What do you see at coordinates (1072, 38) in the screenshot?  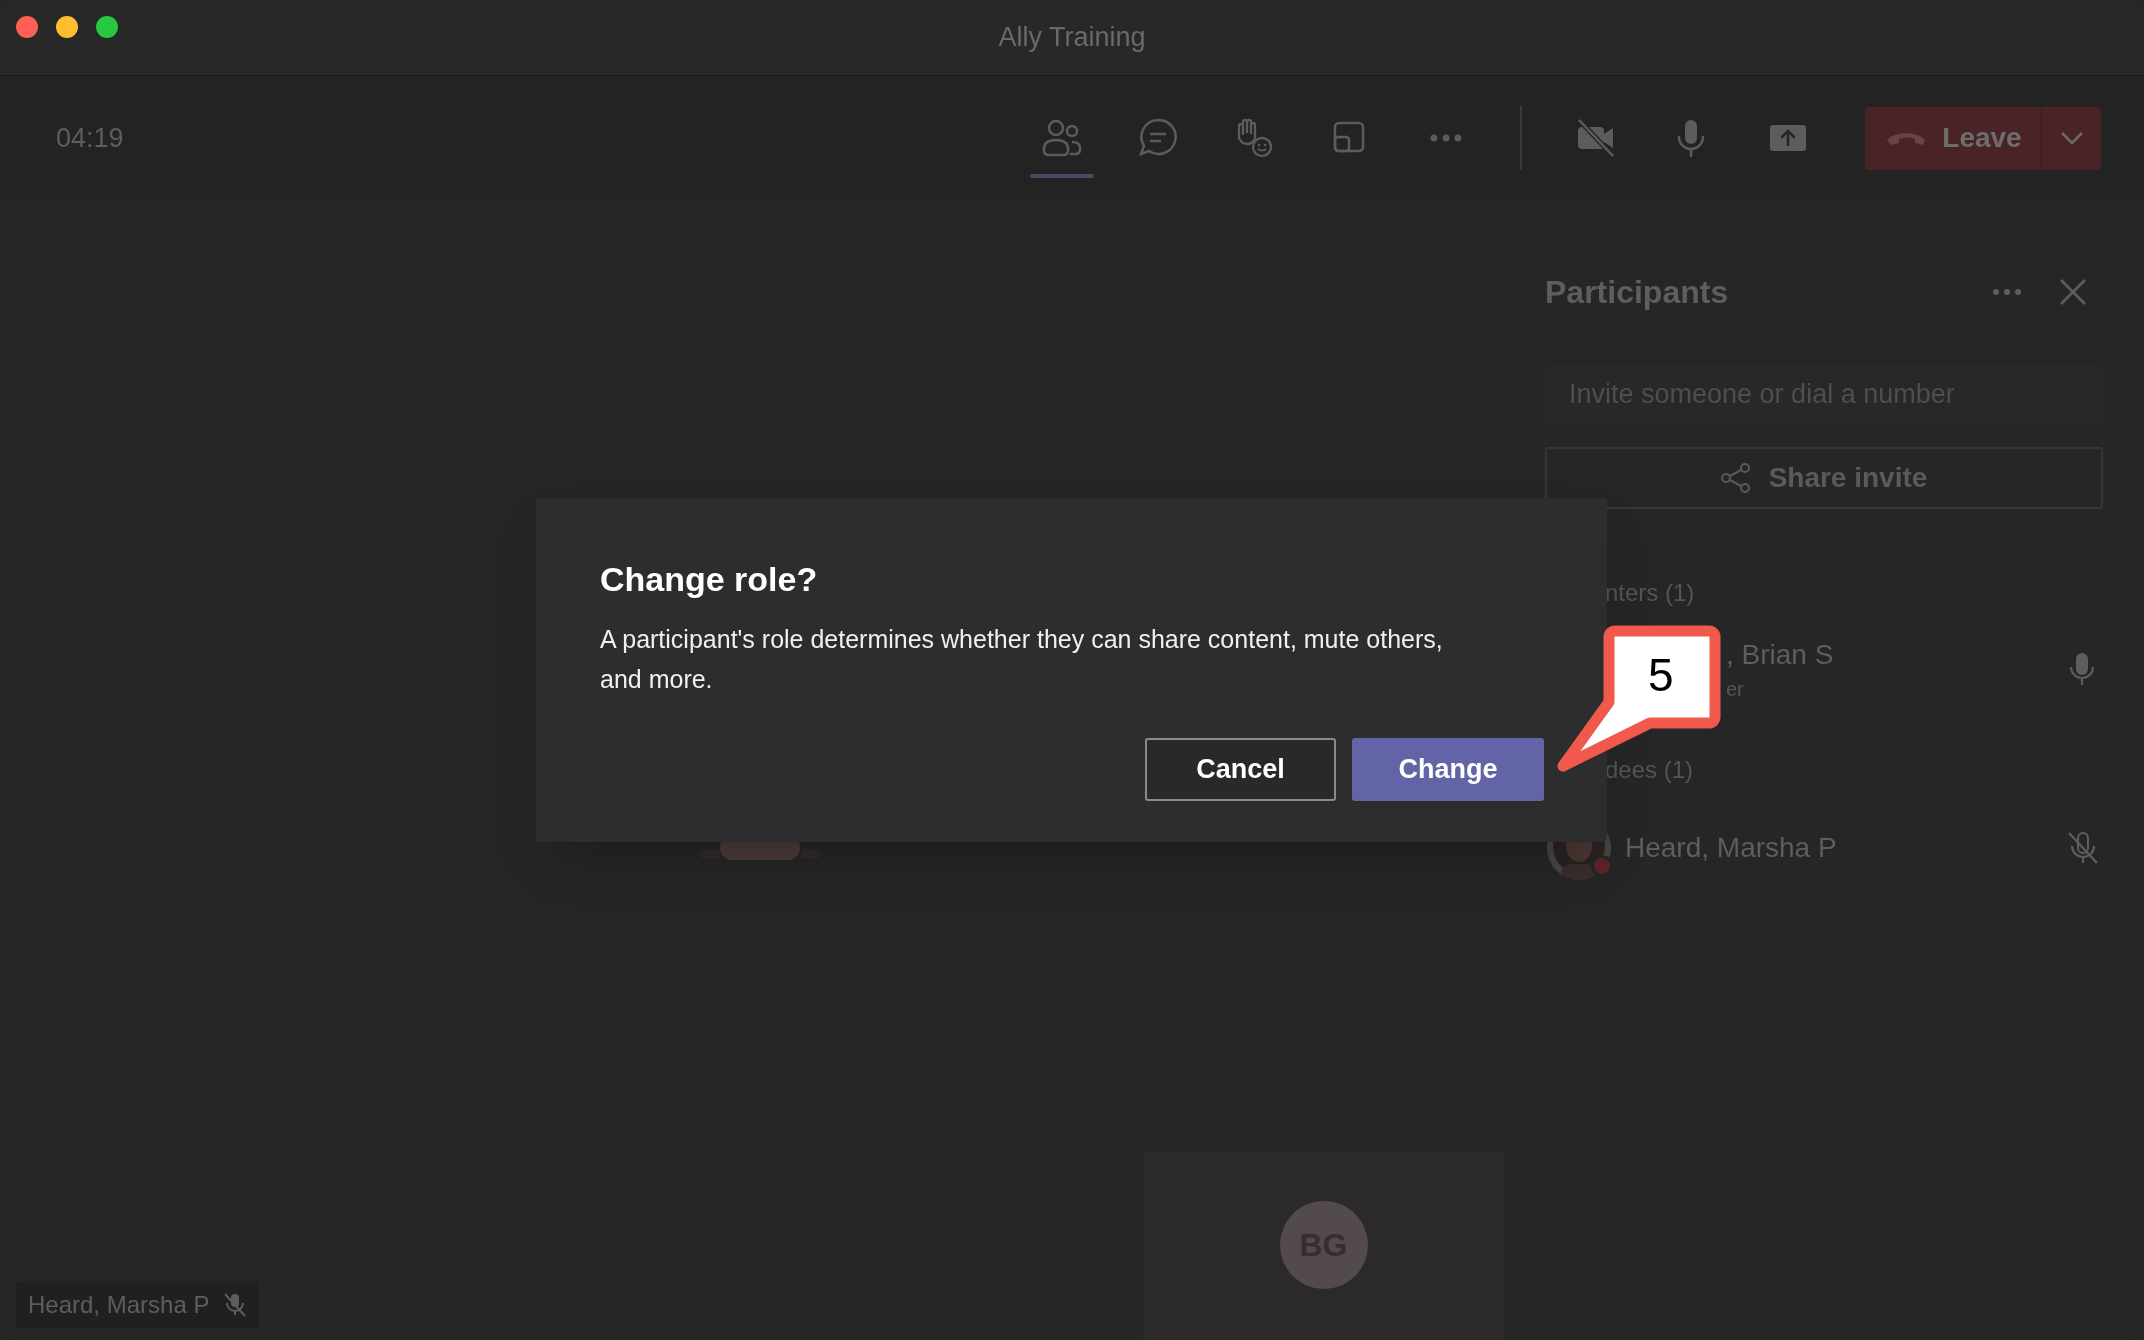 I see `window-title: Ally Training` at bounding box center [1072, 38].